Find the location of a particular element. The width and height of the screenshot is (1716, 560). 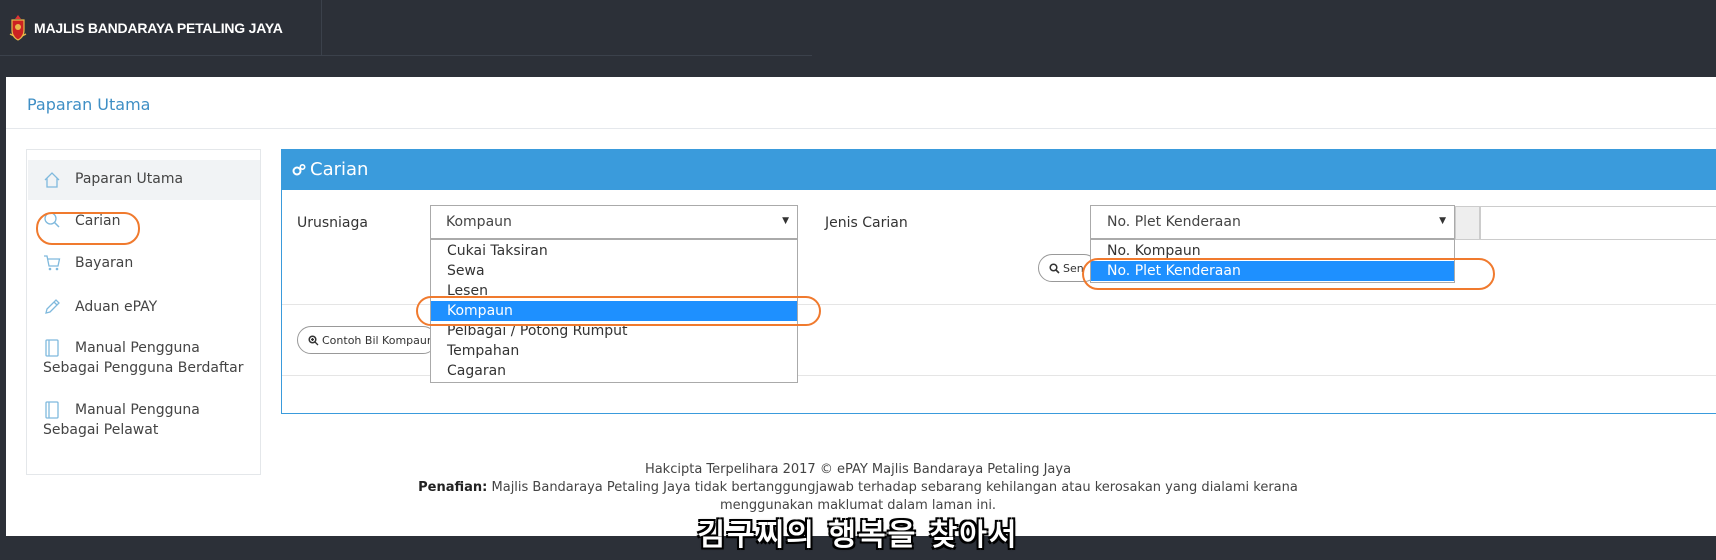

sidebar-item-label: Bayaran is located at coordinates (104, 263).